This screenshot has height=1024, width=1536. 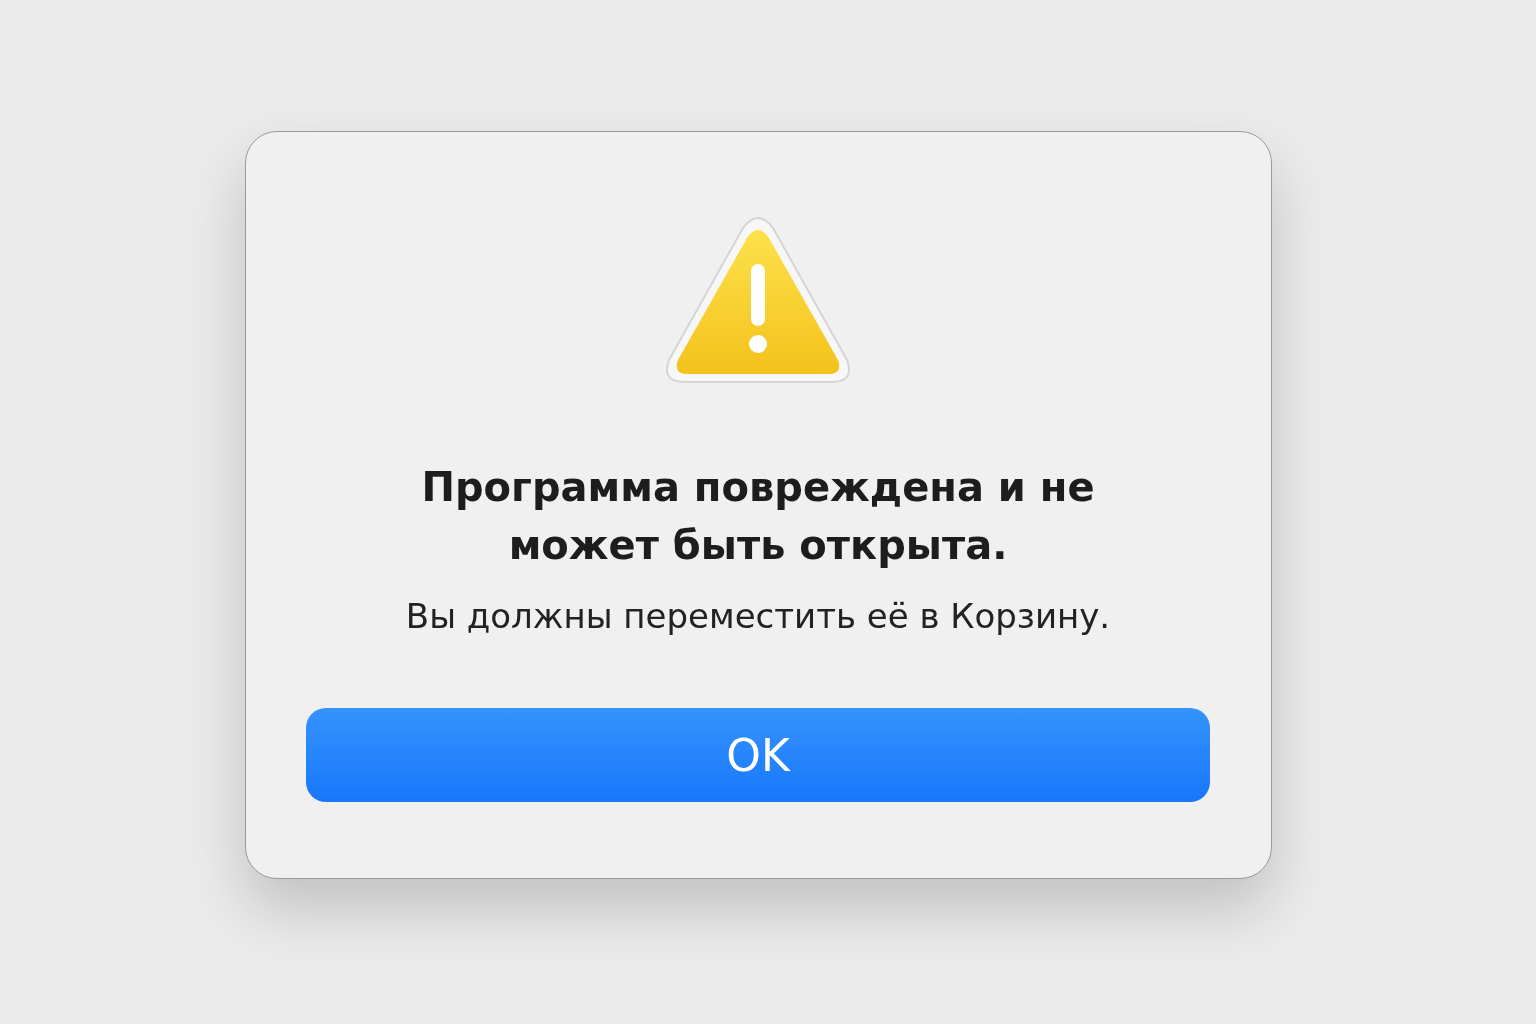 I want to click on ok-button: OK, so click(x=758, y=755).